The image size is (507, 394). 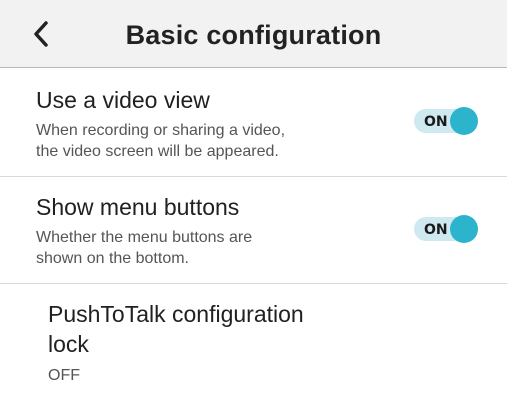 I want to click on video-view-toggle: ON, so click(x=447, y=121).